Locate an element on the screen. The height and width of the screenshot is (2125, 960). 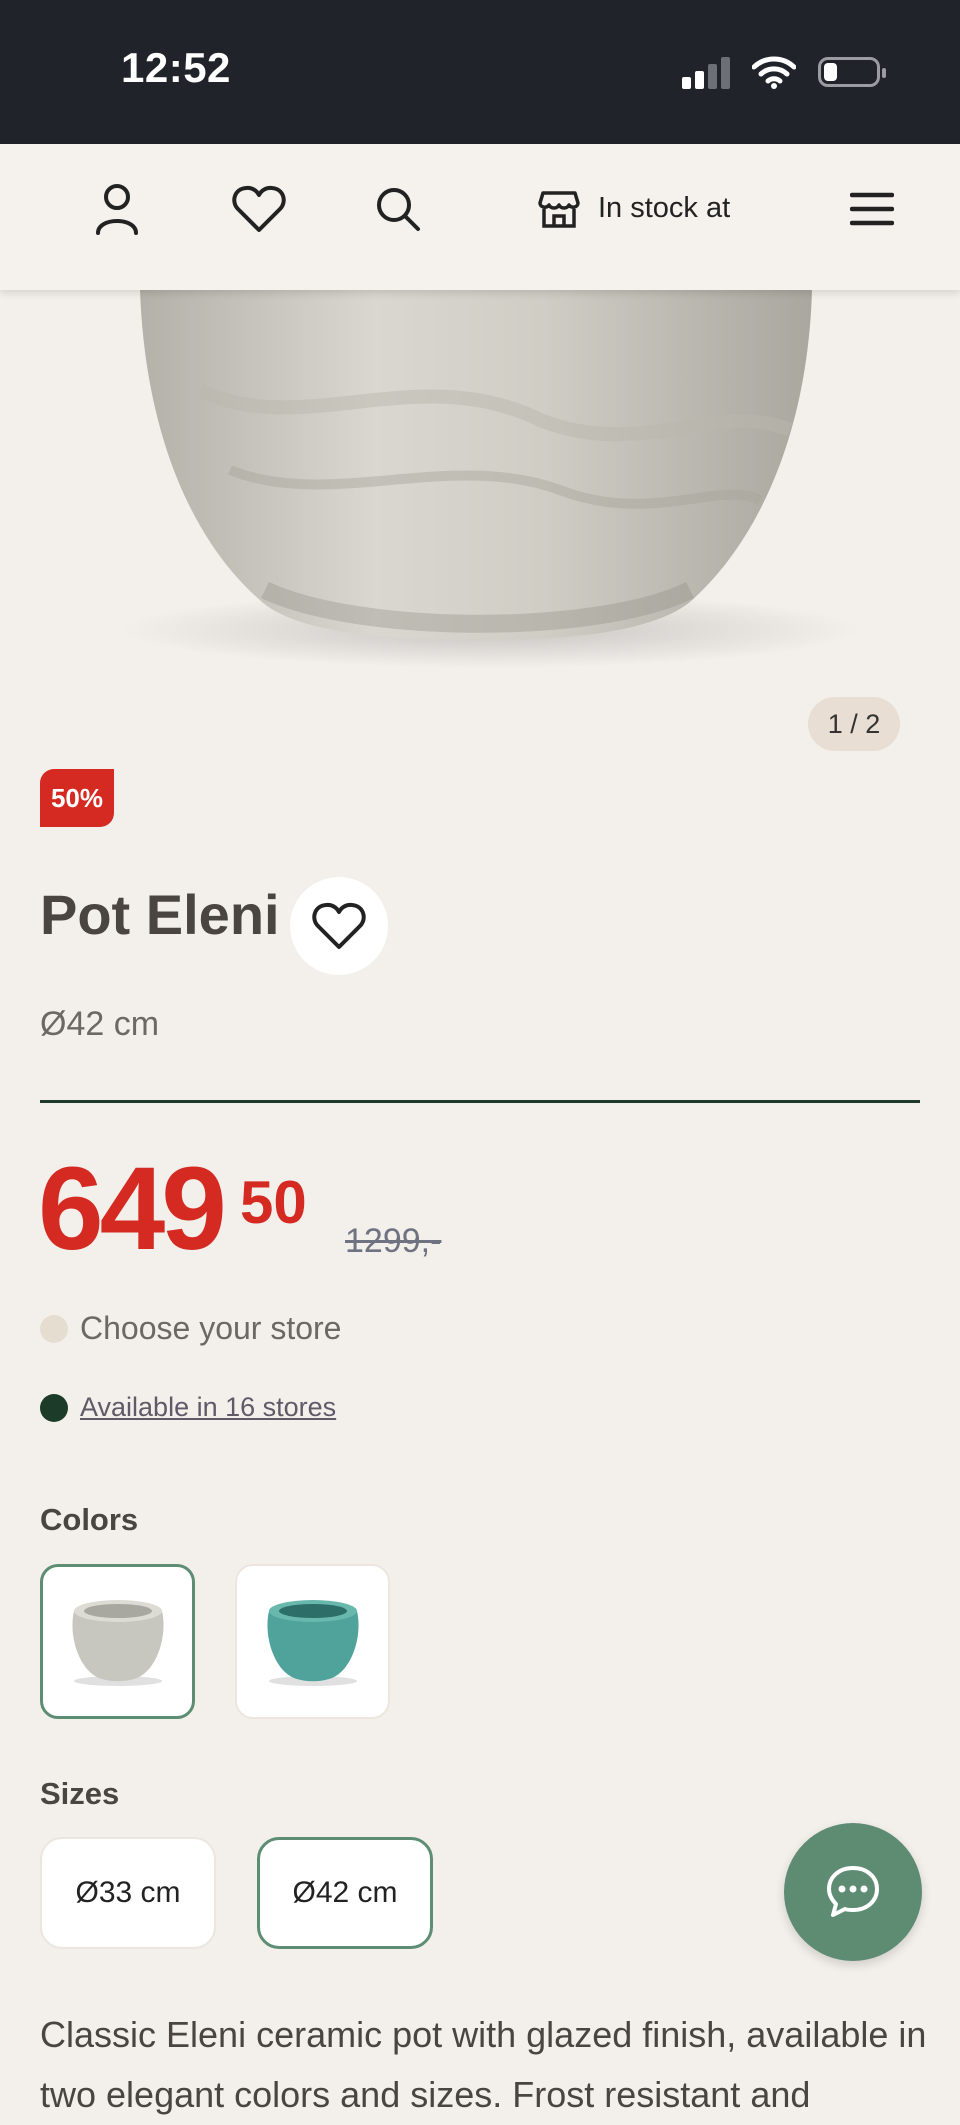
product-title: Pot Eleni is located at coordinates (160, 914).